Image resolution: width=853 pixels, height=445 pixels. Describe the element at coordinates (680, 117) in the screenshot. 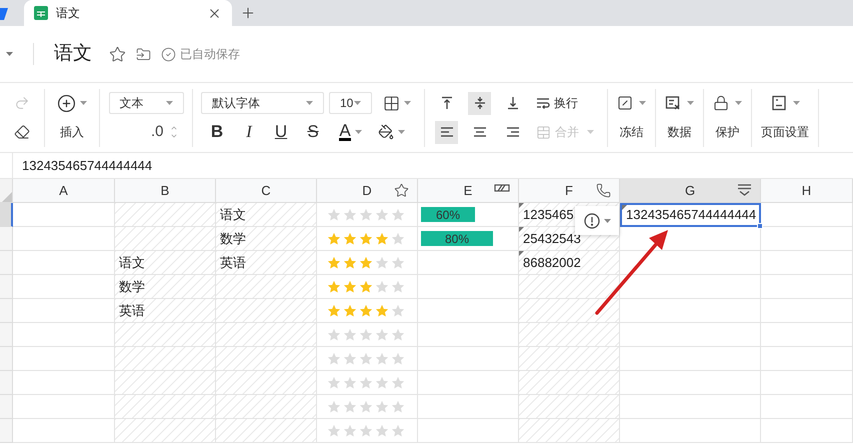

I see `toolbar-menu-button: 数据` at that location.